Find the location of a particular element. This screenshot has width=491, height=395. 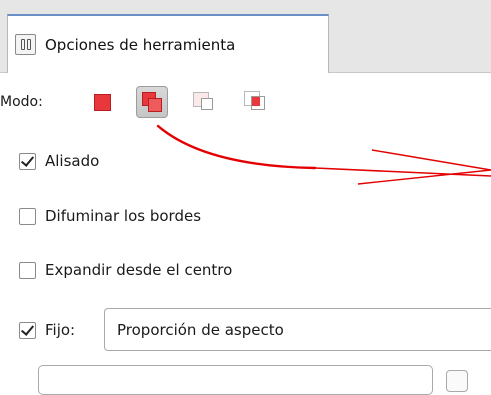

antialiasing-checkbox is located at coordinates (27, 161).